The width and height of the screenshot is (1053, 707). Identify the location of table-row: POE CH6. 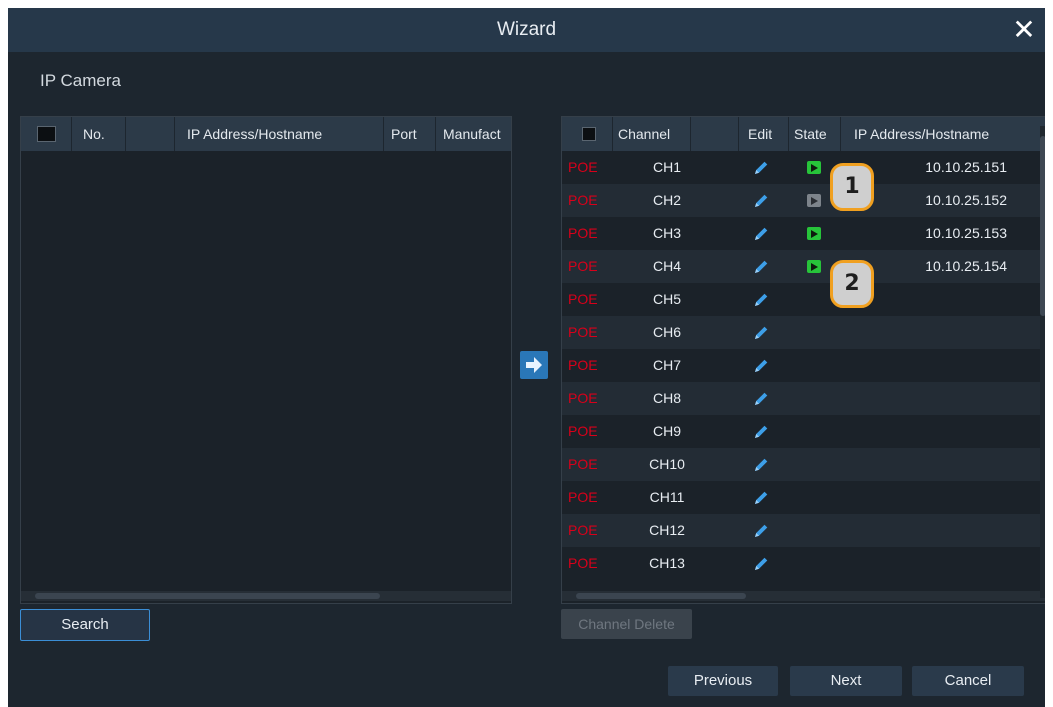
(803, 332).